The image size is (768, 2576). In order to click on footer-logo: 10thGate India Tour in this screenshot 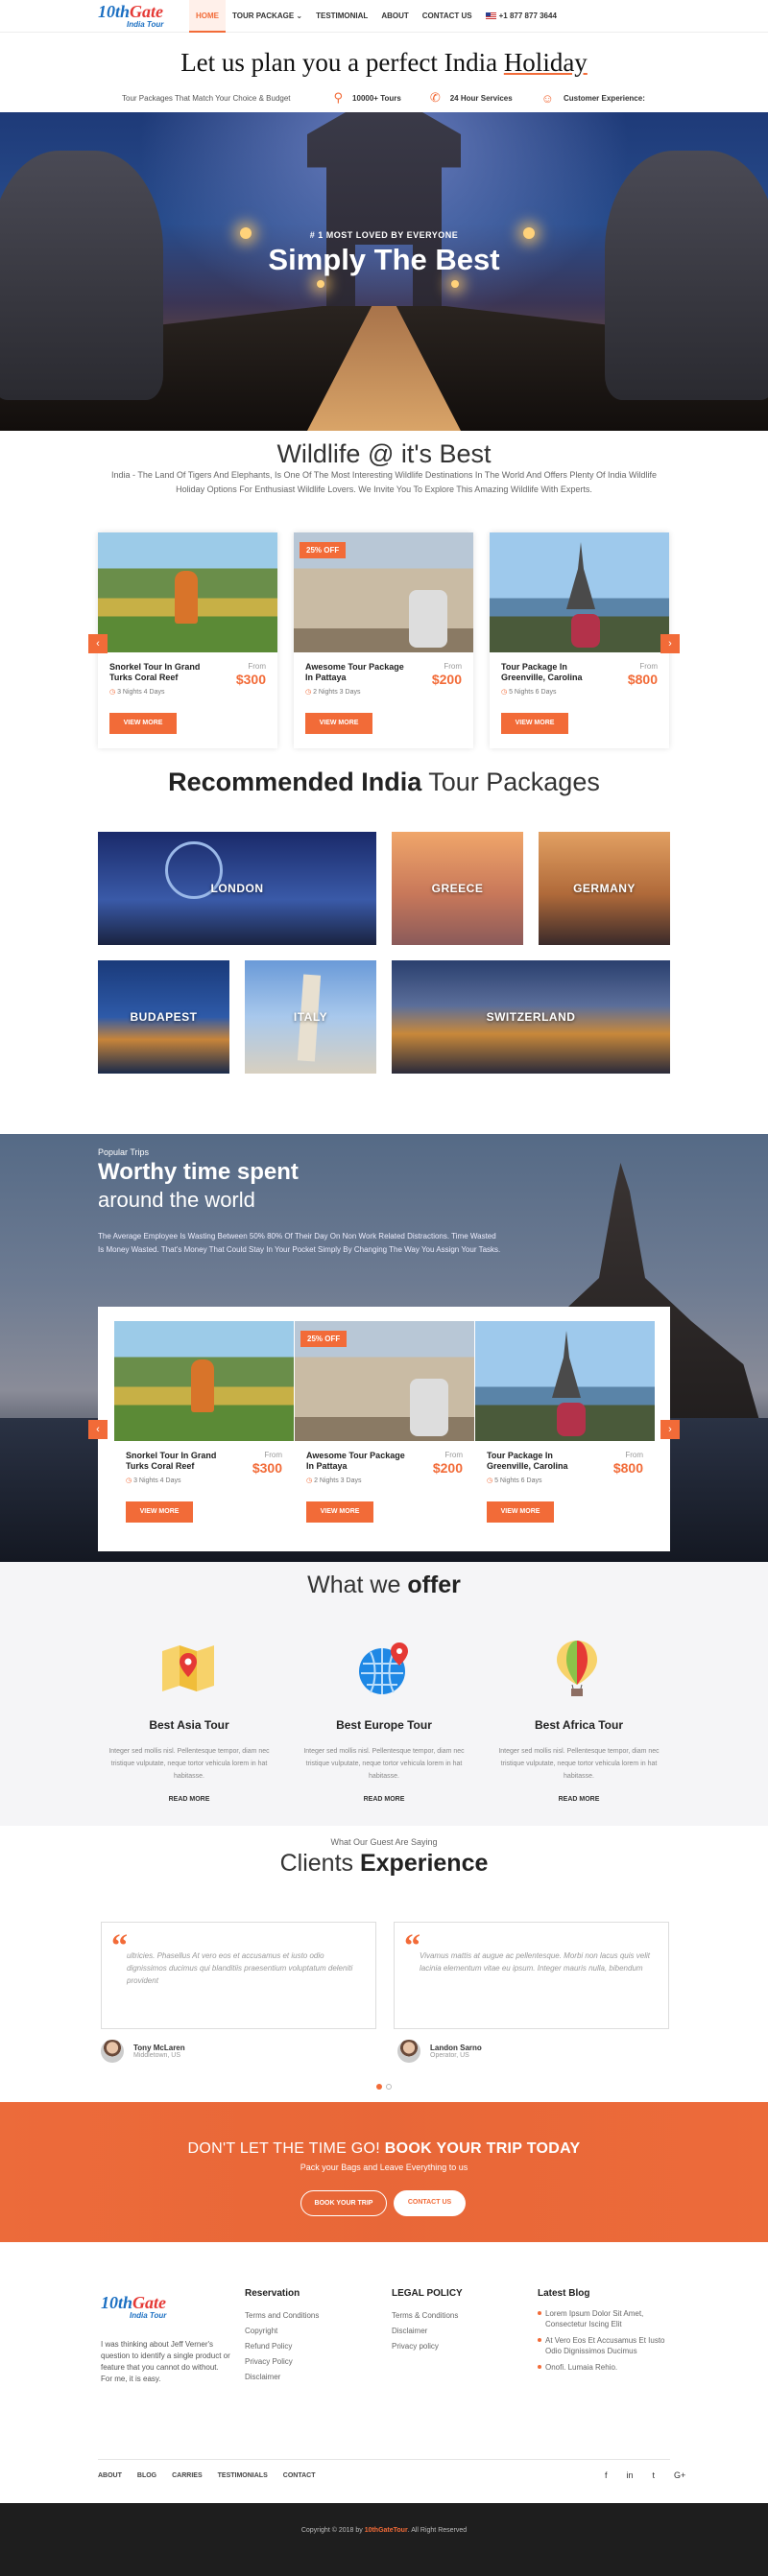, I will do `click(133, 2310)`.